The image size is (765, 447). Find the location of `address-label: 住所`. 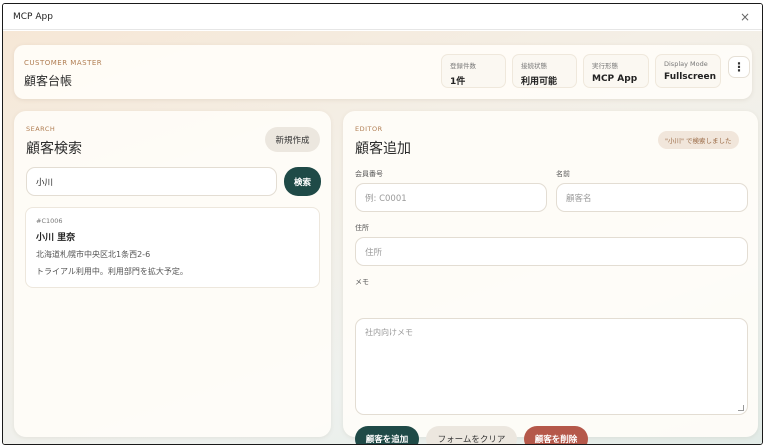

address-label: 住所 is located at coordinates (362, 228).